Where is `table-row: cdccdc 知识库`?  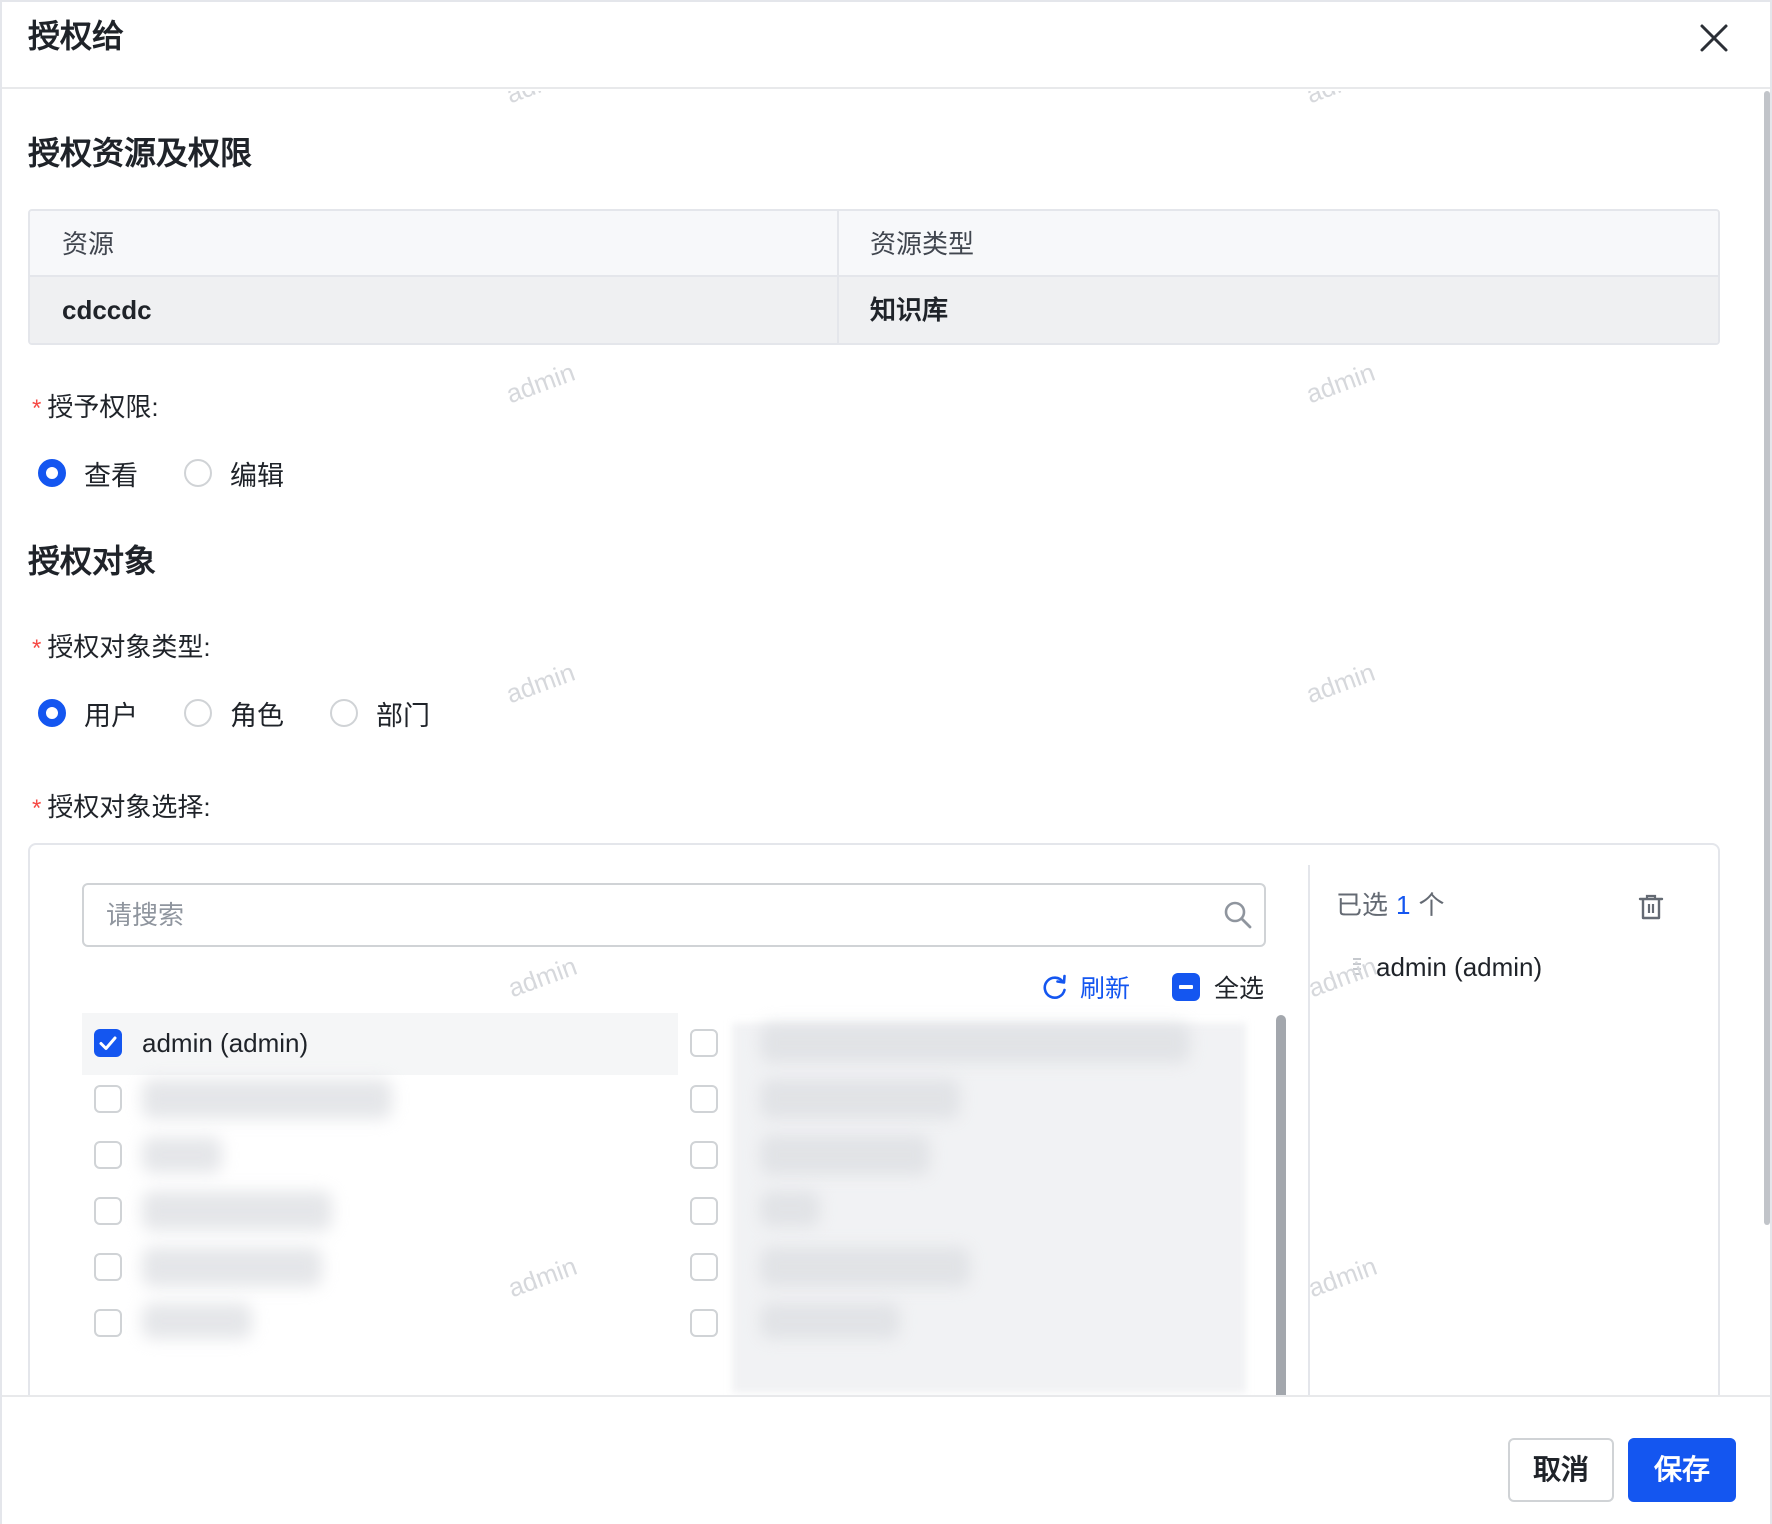
table-row: cdccdc 知识库 is located at coordinates (874, 310).